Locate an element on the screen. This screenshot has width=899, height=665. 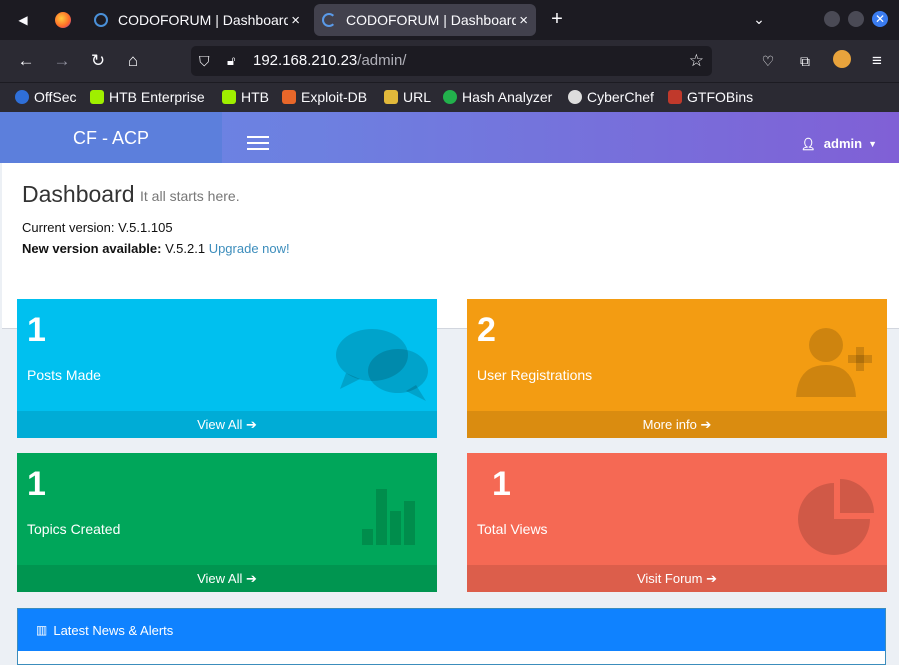
loading-spinner-icon is located at coordinates (329, 20).